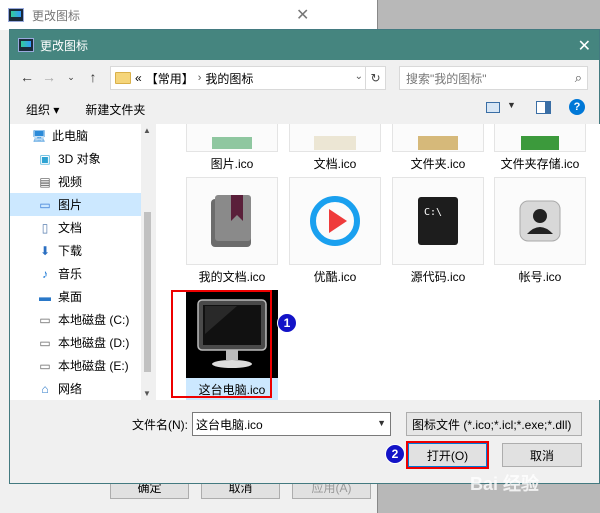  Describe the element at coordinates (229, 424) in the screenshot. I see `filename-value: 这台电脑.ico` at that location.